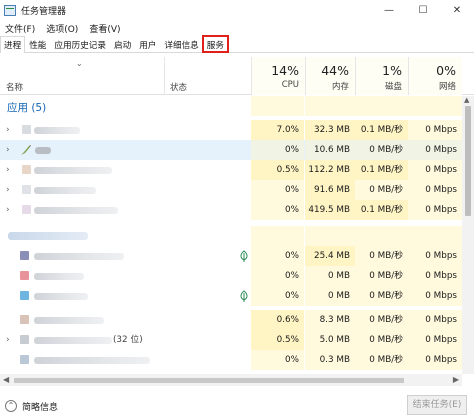 Image resolution: width=474 pixels, height=420 pixels. I want to click on tab-services: 服务, so click(215, 44).